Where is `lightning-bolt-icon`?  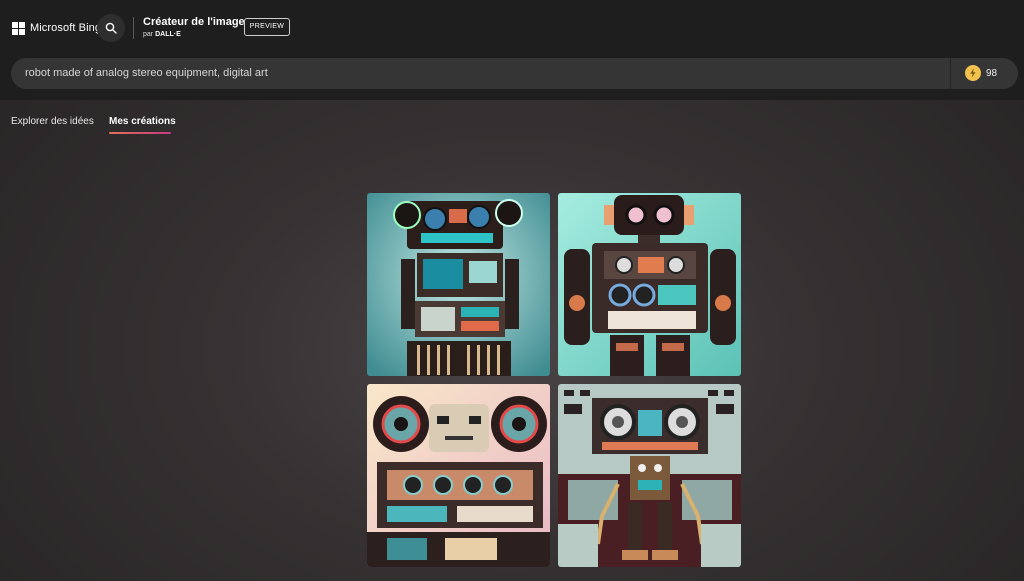
lightning-bolt-icon is located at coordinates (973, 73).